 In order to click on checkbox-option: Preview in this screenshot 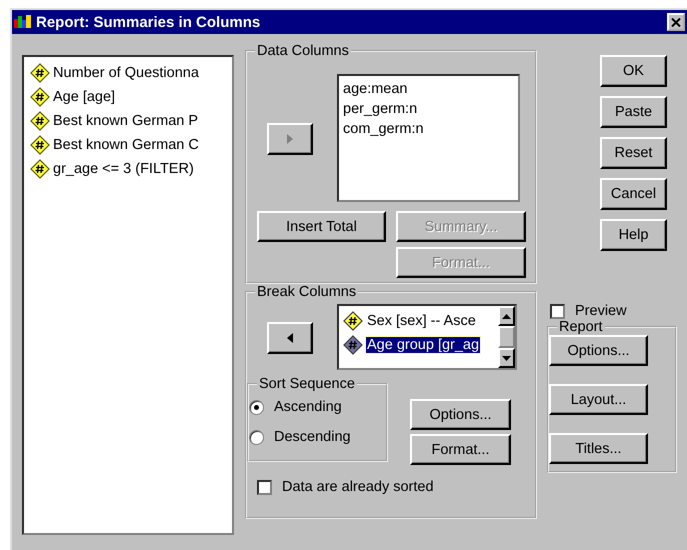, I will do `click(613, 311)`.